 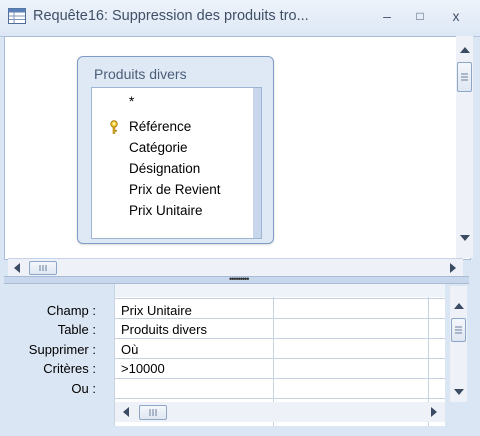 What do you see at coordinates (114, 127) in the screenshot?
I see `key-icon` at bounding box center [114, 127].